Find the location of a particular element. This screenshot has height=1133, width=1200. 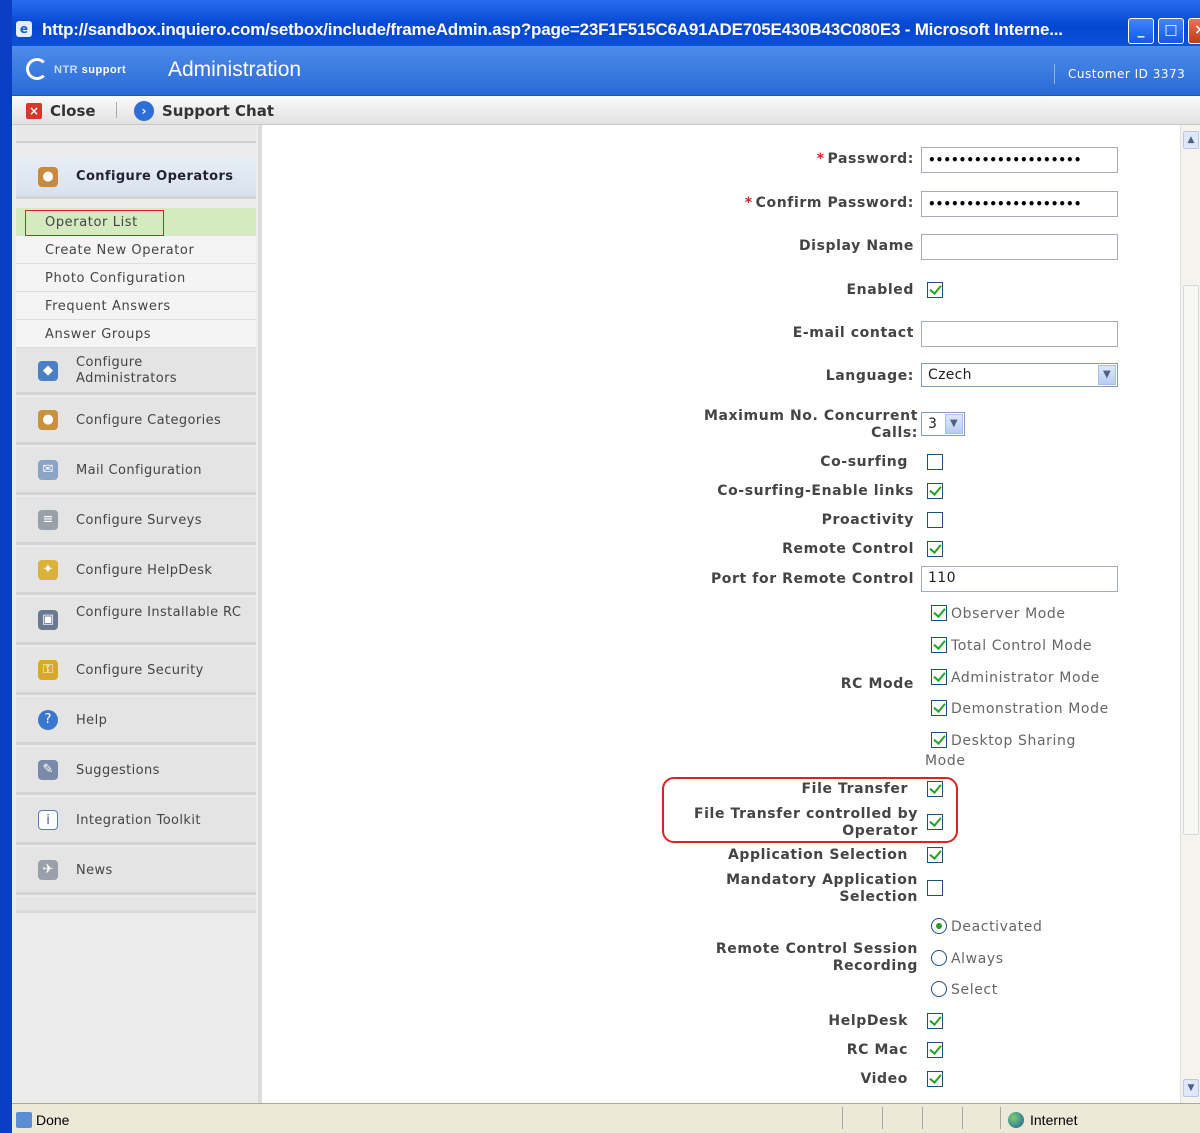

demonstration-mode-label: Demonstration Mode is located at coordinates (1030, 709).